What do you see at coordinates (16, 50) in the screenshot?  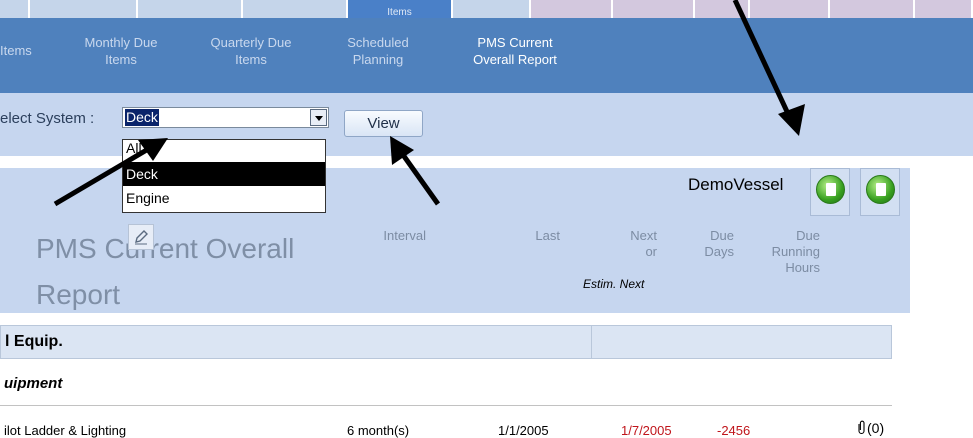 I see `nav-items: Items` at bounding box center [16, 50].